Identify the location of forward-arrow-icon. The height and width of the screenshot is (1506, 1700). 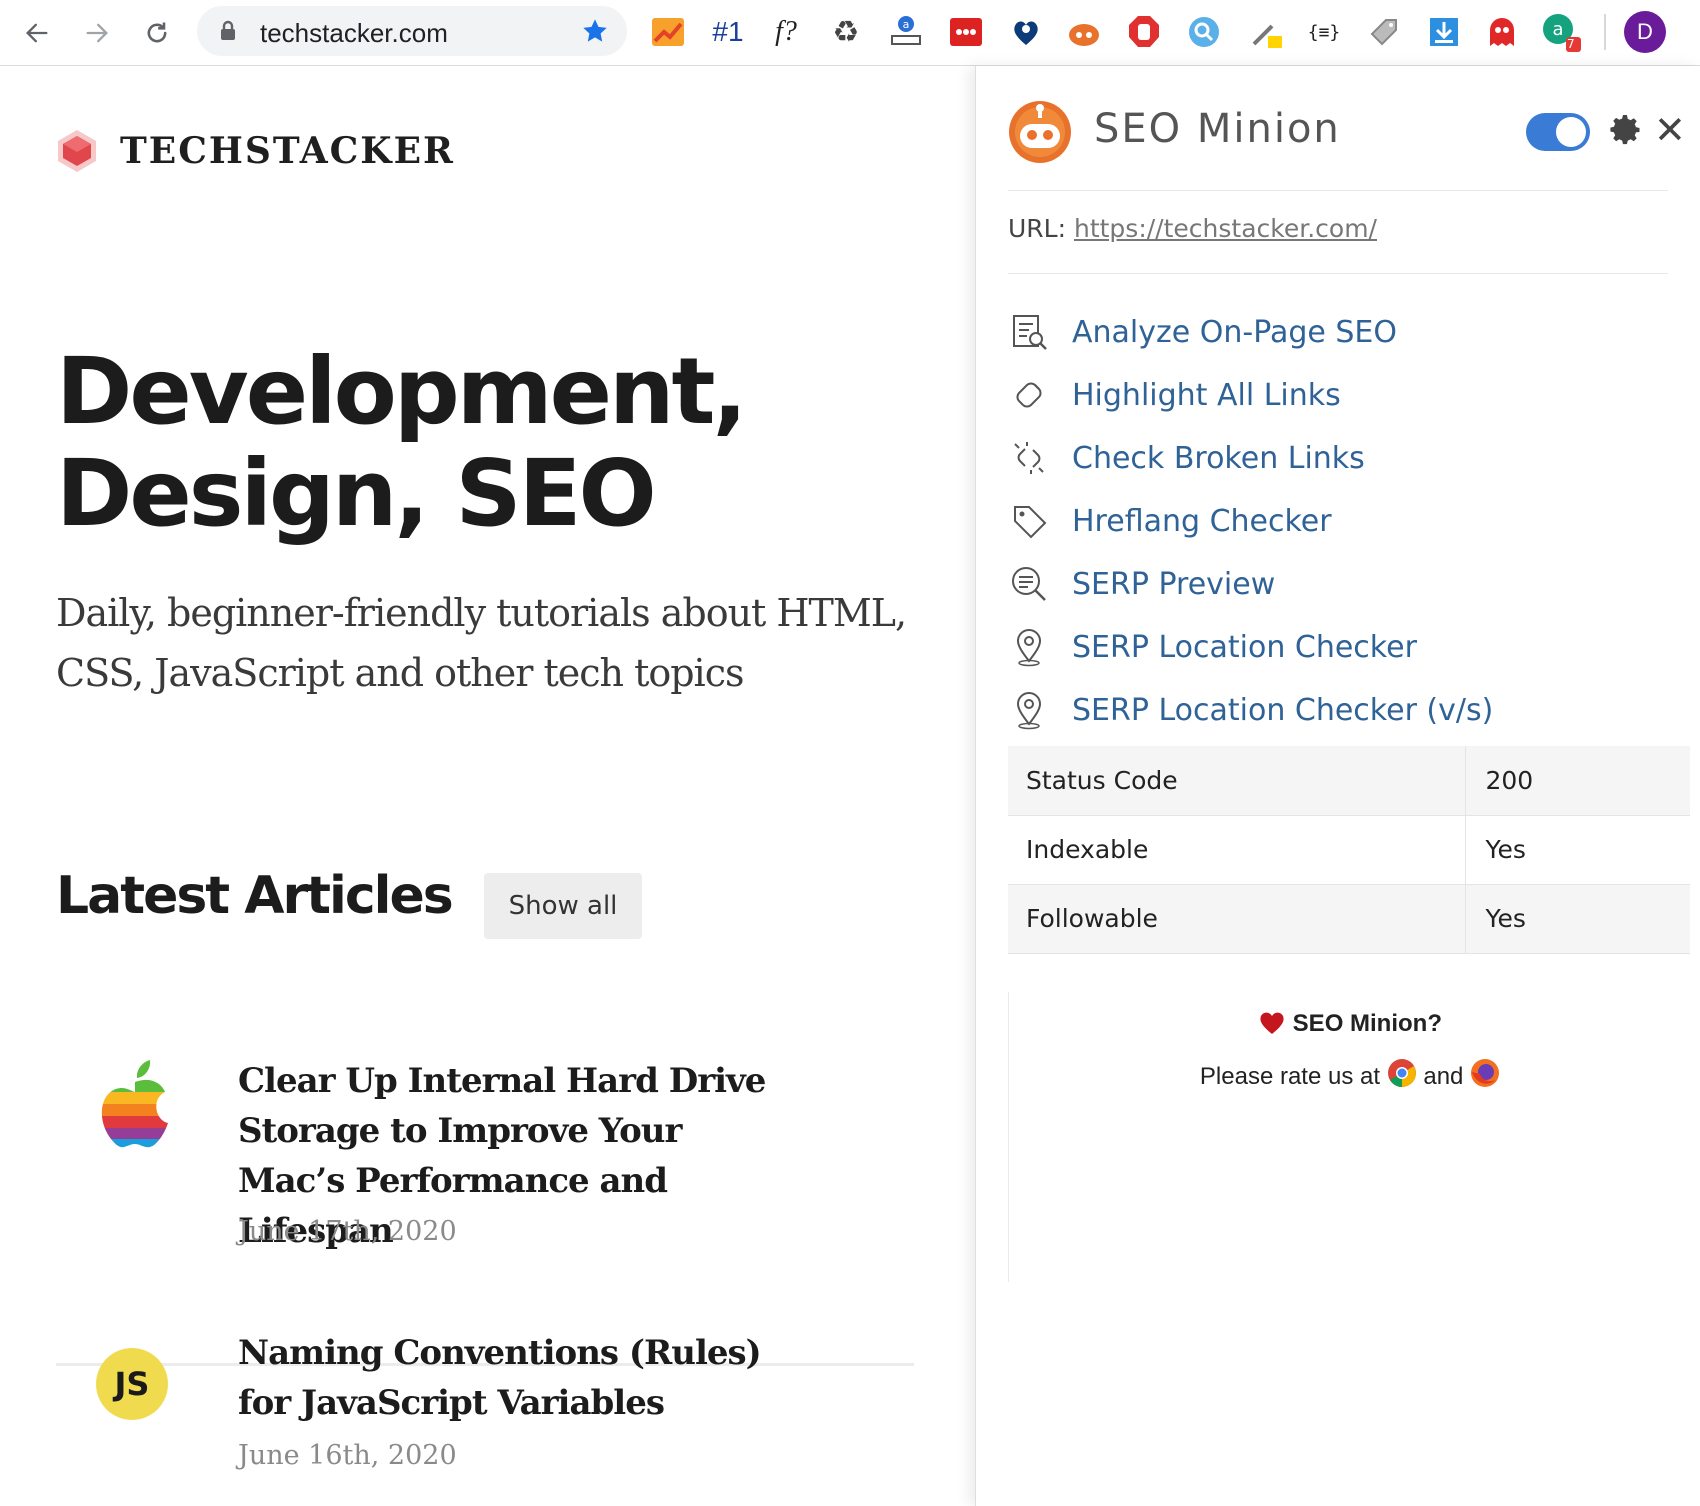
(97, 33).